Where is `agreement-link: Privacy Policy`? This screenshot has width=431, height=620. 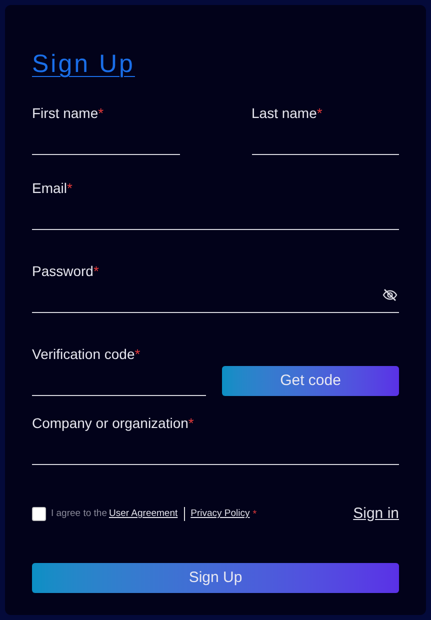
agreement-link: Privacy Policy is located at coordinates (220, 514).